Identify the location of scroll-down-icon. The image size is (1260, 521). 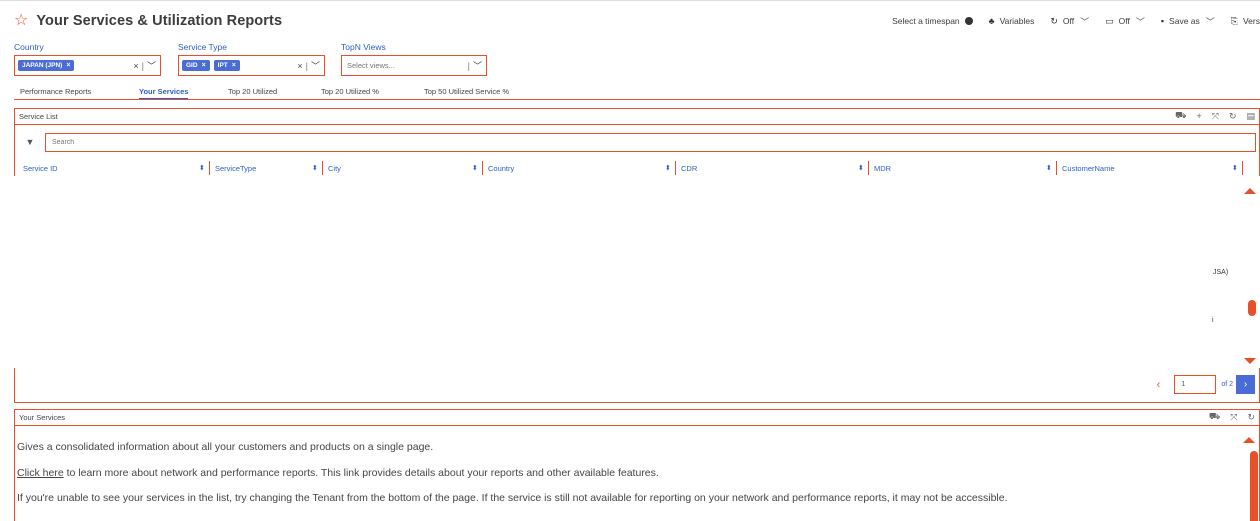
(1250, 361).